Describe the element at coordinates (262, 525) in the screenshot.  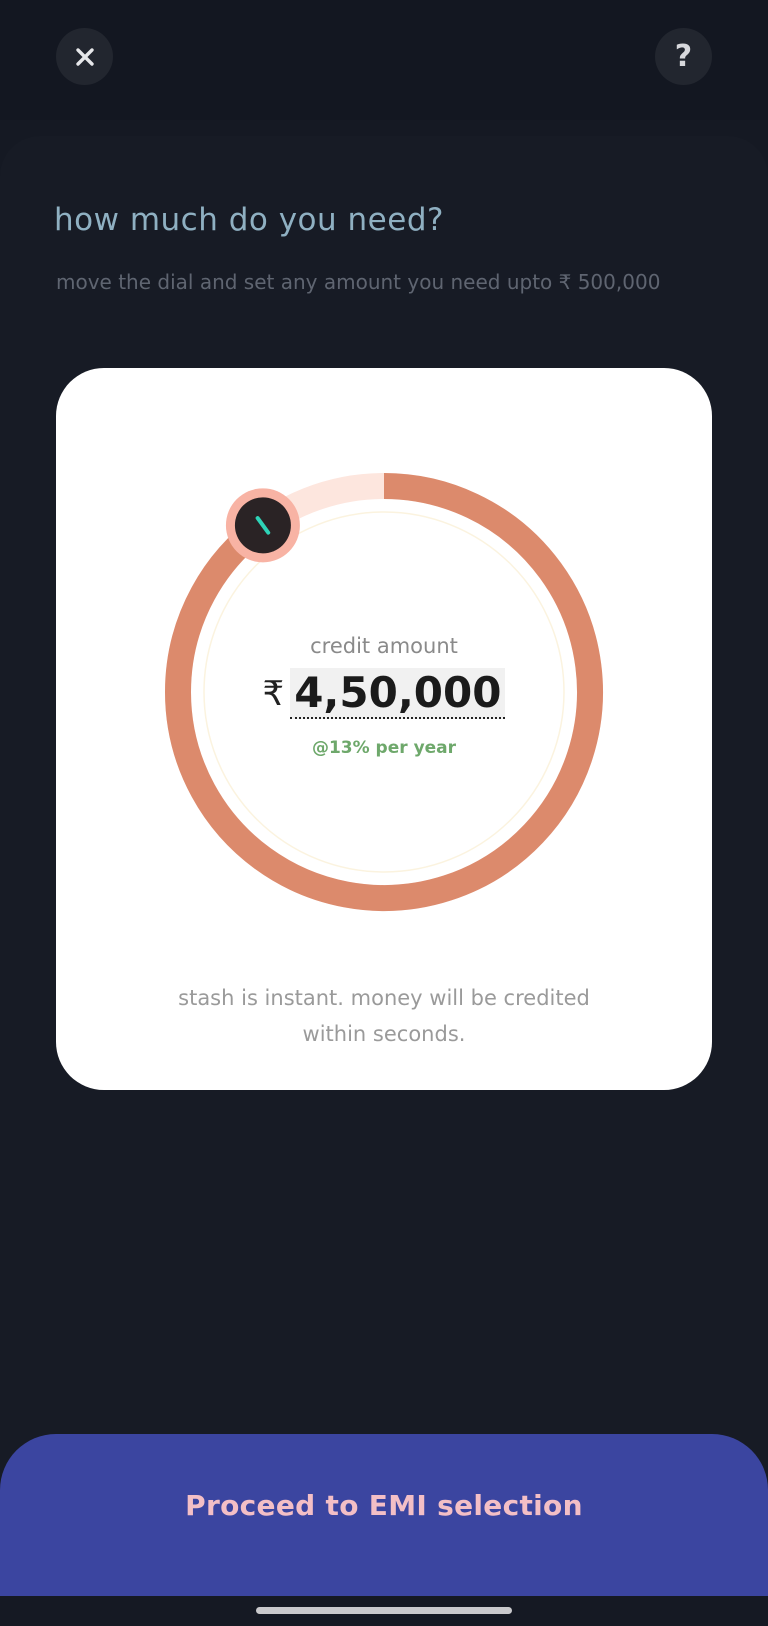
I see `dial-knob` at that location.